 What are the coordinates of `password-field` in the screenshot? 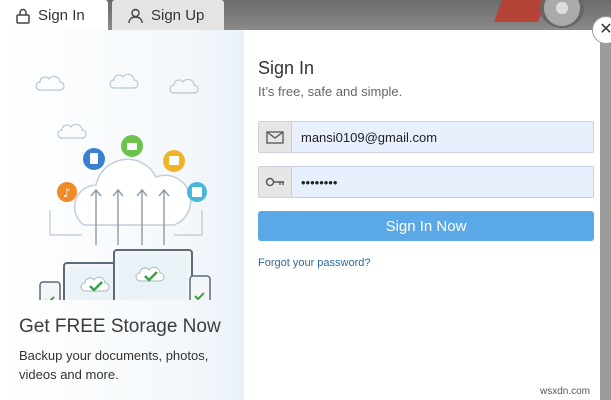 It's located at (426, 182).